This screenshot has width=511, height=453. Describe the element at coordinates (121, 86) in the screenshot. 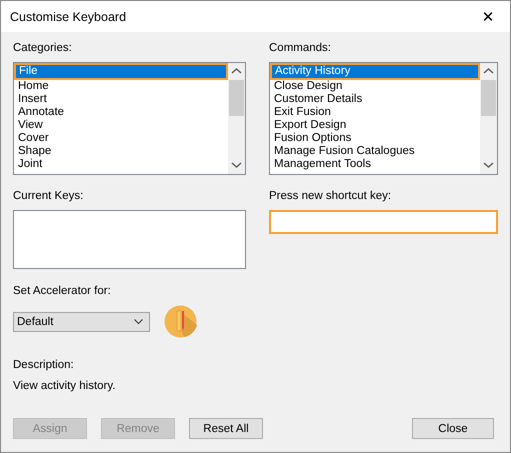

I see `list-item: Home` at that location.